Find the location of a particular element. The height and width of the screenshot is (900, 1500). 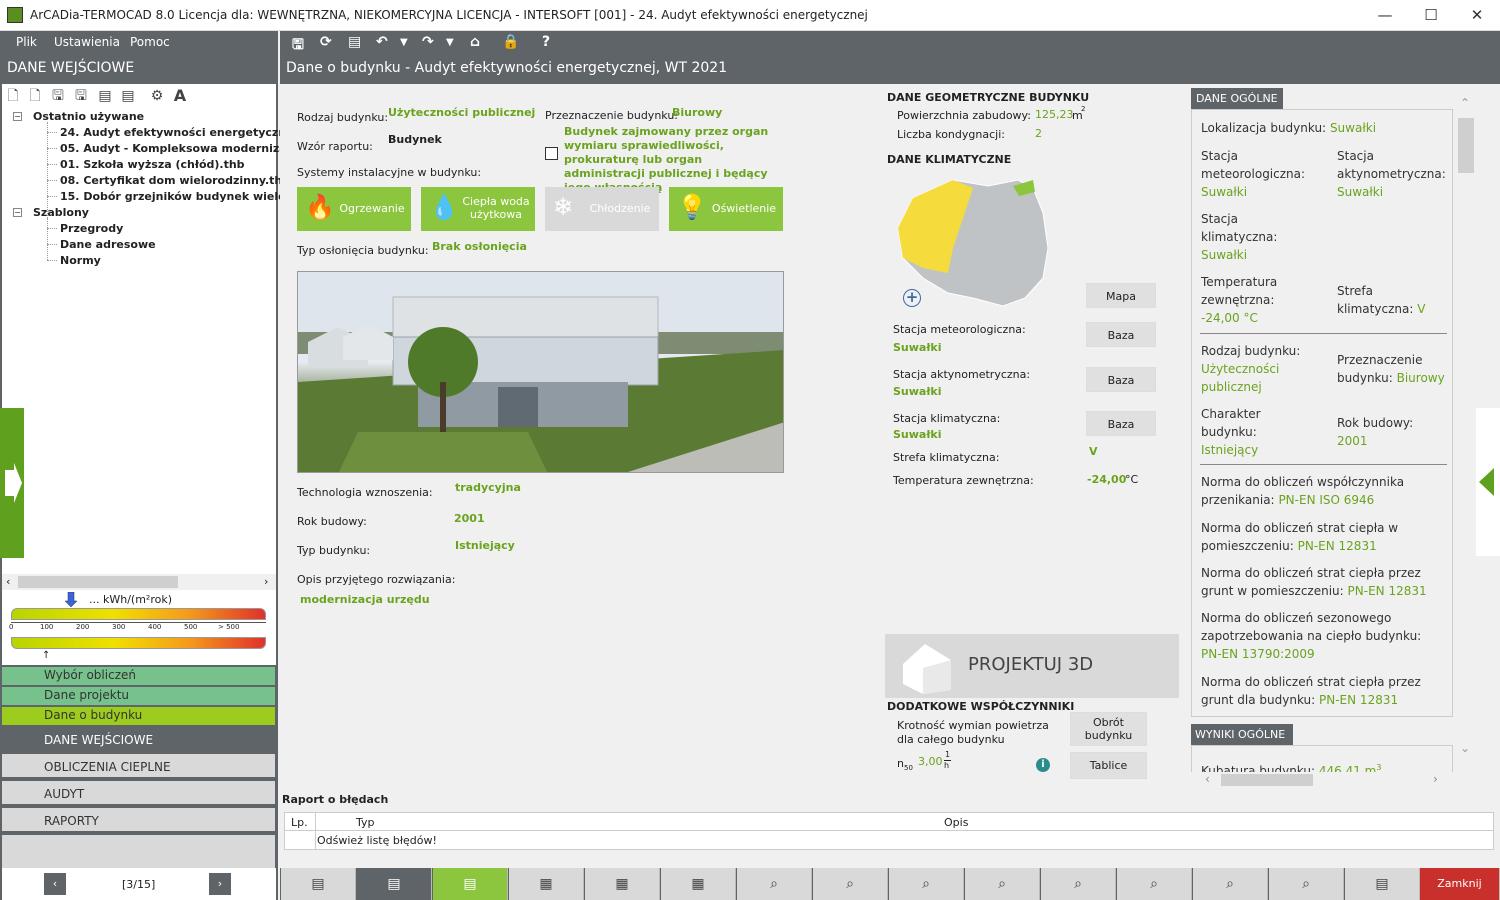

redo-icon: ↷ is located at coordinates (428, 42).